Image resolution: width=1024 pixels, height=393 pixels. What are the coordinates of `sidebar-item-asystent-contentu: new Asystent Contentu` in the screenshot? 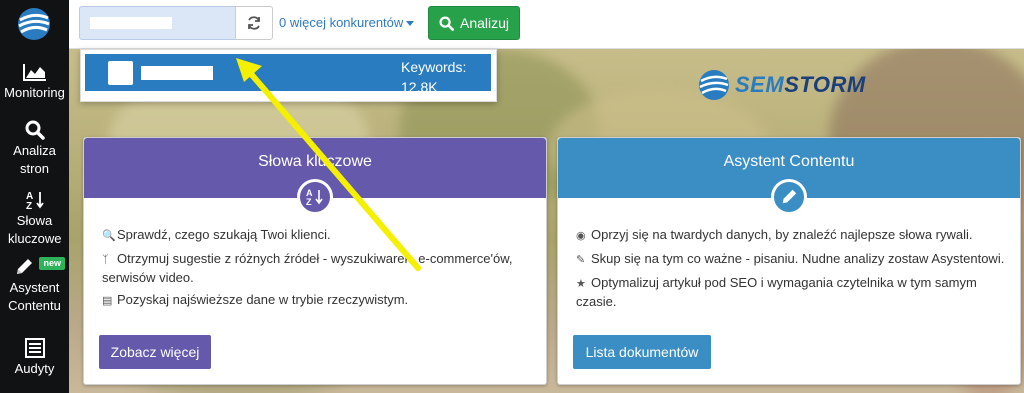 It's located at (34, 286).